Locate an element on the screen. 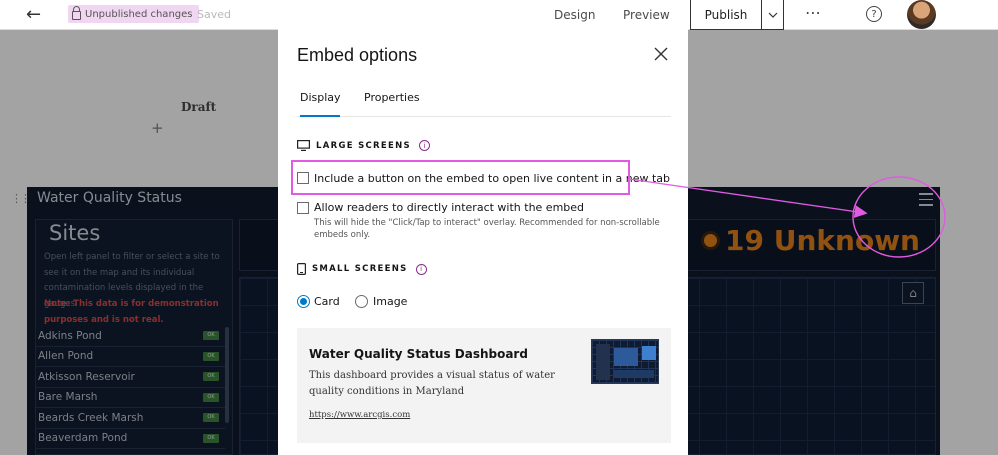 Image resolution: width=998 pixels, height=455 pixels. large-screens-heading: LARGE SCREENS i is located at coordinates (363, 145).